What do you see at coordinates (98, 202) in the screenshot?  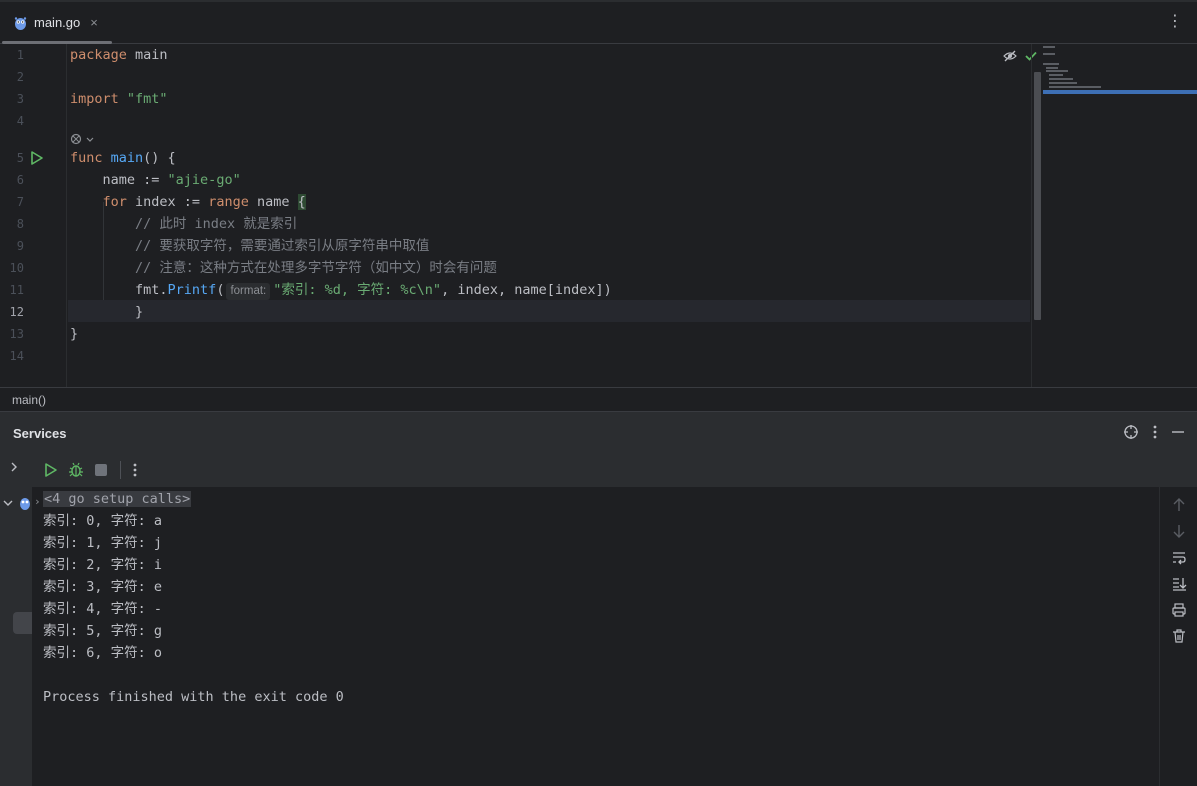 I see `keyword: for` at bounding box center [98, 202].